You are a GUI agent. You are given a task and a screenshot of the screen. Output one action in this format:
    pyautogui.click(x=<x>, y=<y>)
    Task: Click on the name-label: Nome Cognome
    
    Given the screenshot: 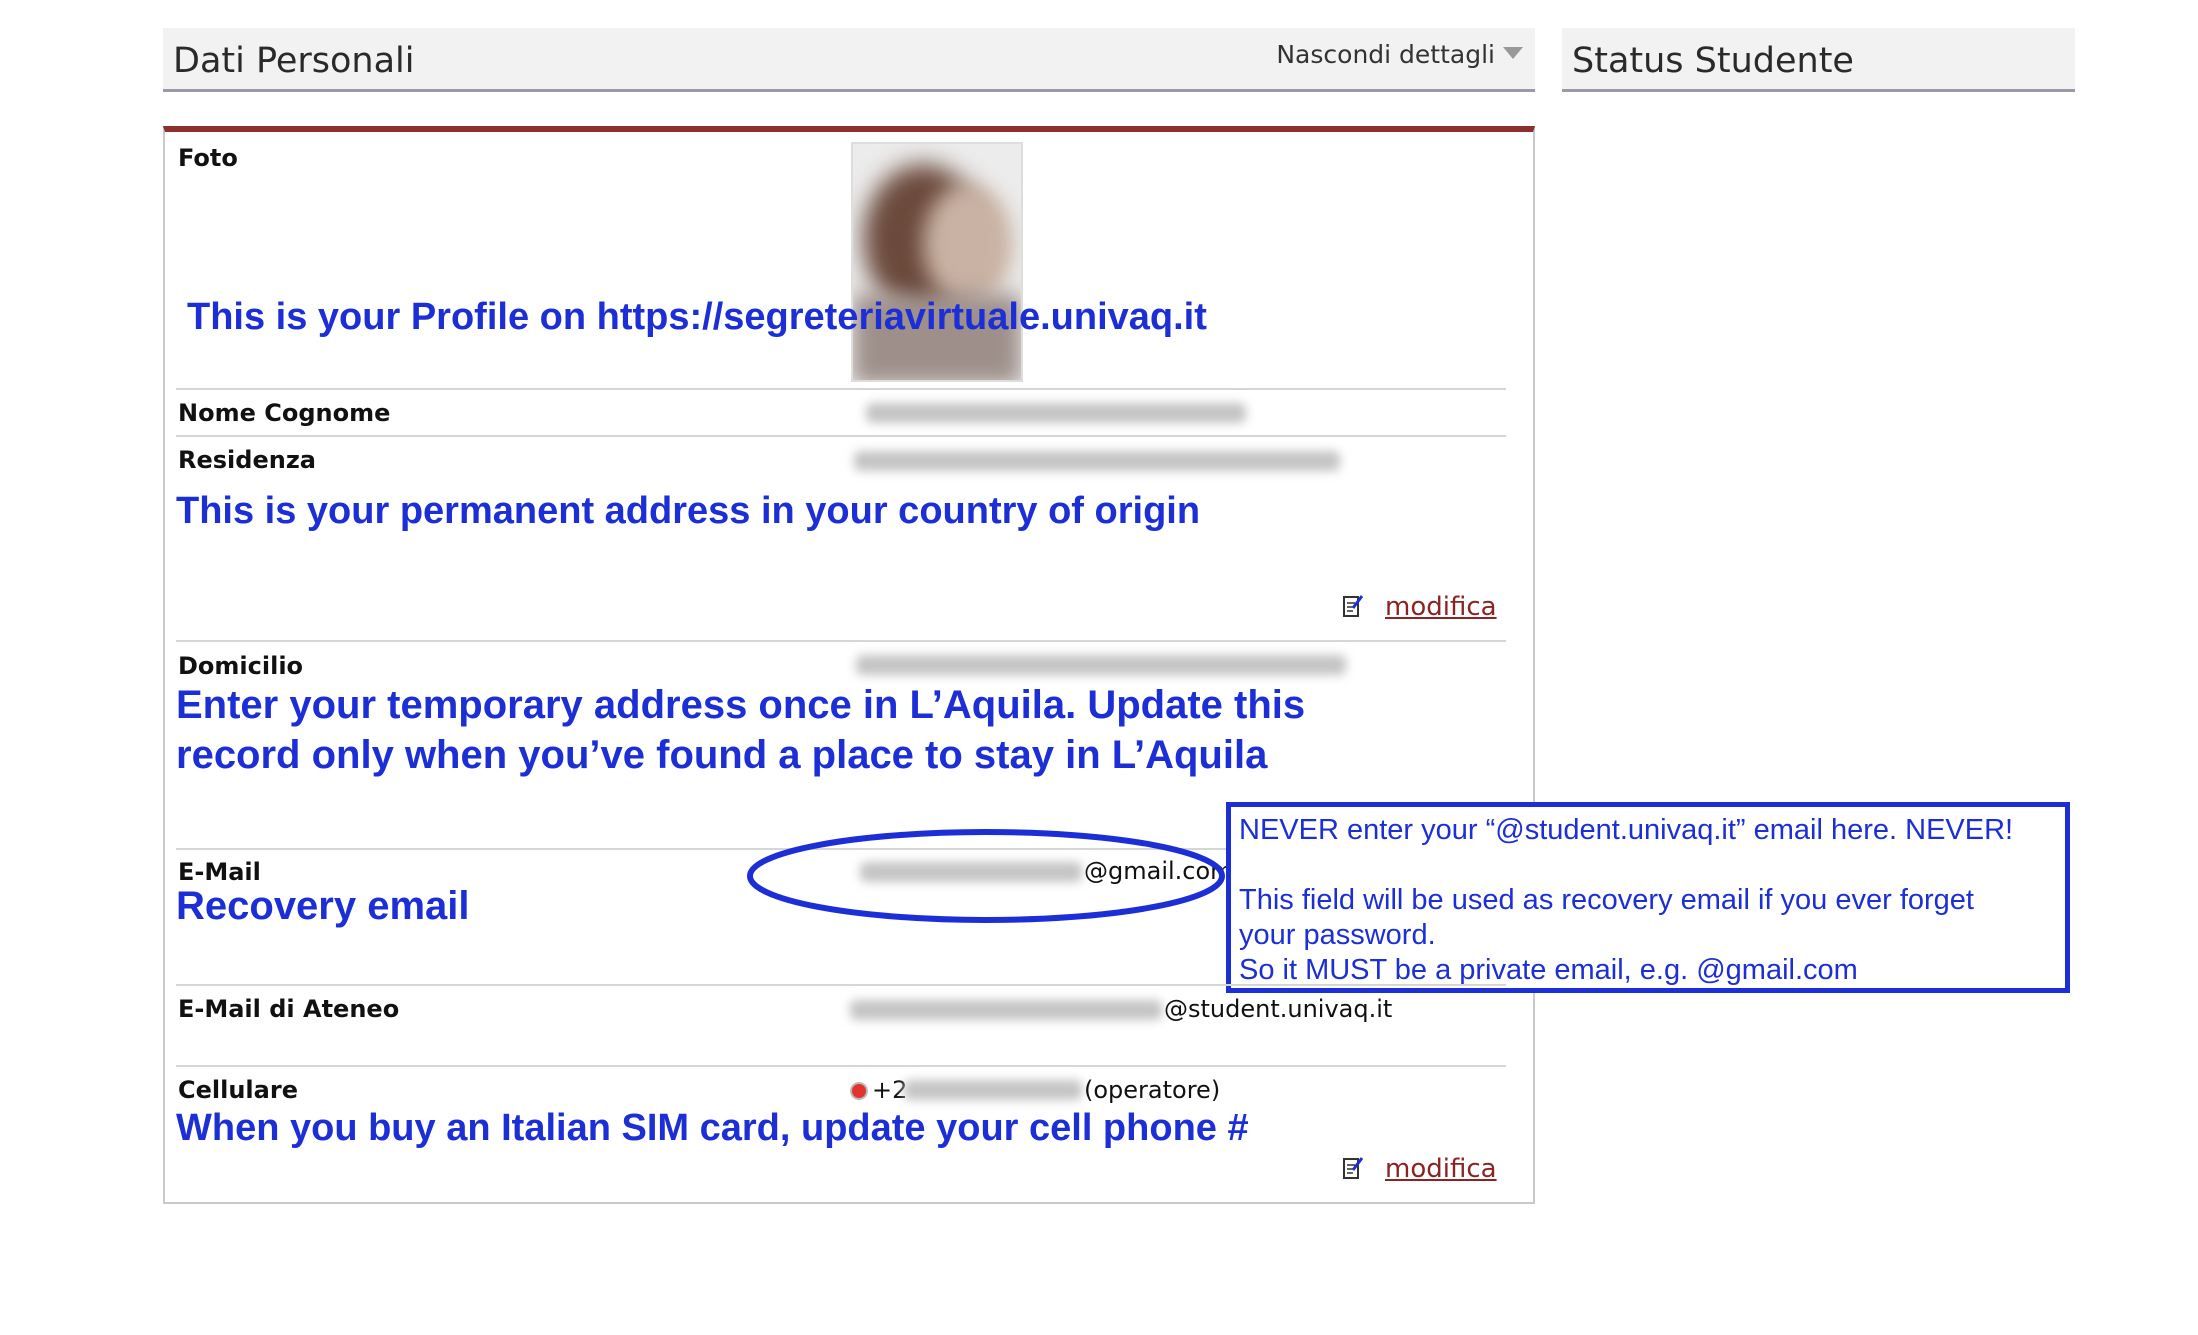 What is the action you would take?
    pyautogui.click(x=284, y=413)
    